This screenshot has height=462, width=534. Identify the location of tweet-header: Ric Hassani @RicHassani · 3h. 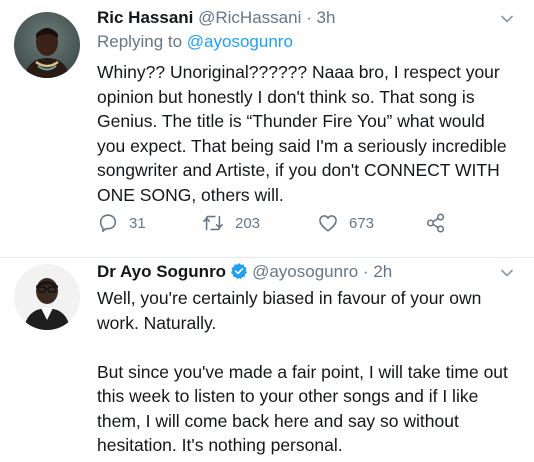
(216, 18).